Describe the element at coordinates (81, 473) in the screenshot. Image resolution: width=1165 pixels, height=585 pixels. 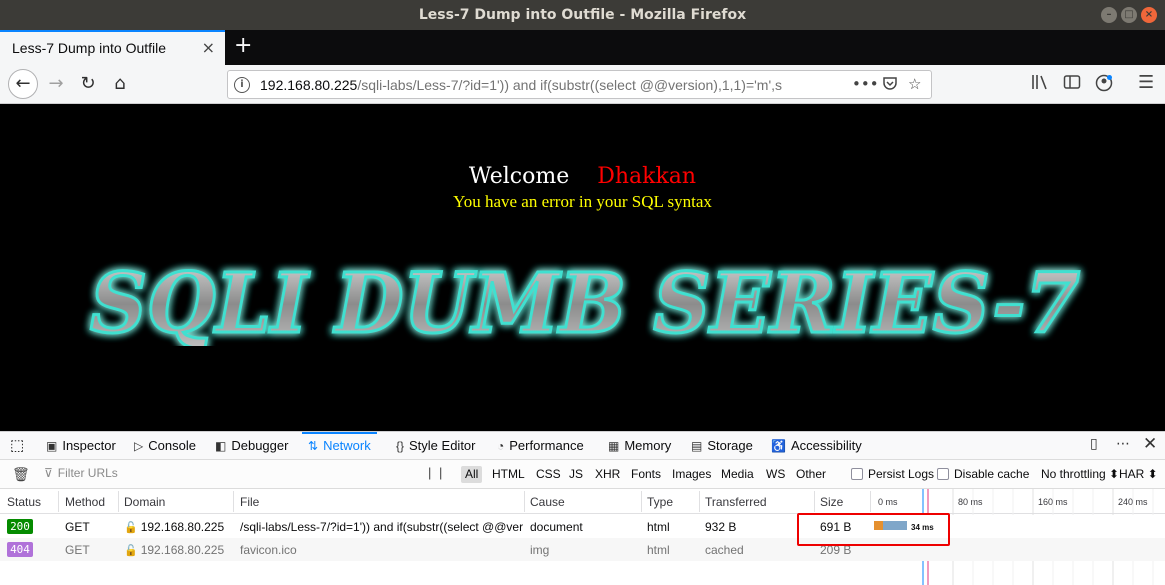
I see `filter-urls-input: ⊽ Filter URLs` at that location.